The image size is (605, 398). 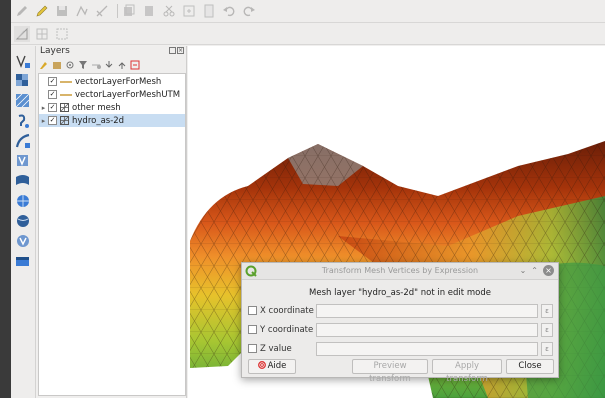 What do you see at coordinates (252, 348) in the screenshot?
I see `z-value-checkbox` at bounding box center [252, 348].